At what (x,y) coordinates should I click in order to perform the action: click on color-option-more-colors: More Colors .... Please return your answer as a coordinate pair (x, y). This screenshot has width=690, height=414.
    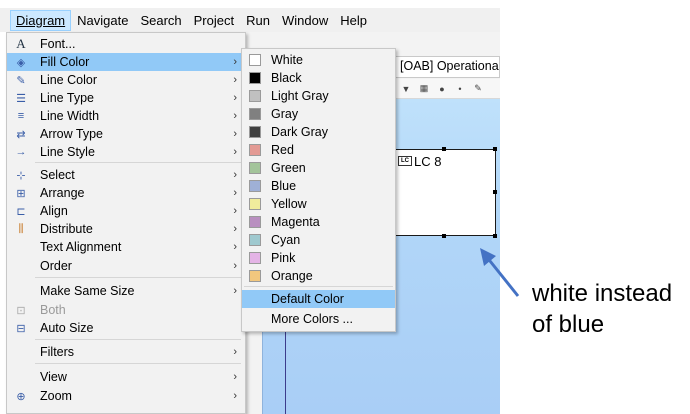
    Looking at the image, I should click on (318, 319).